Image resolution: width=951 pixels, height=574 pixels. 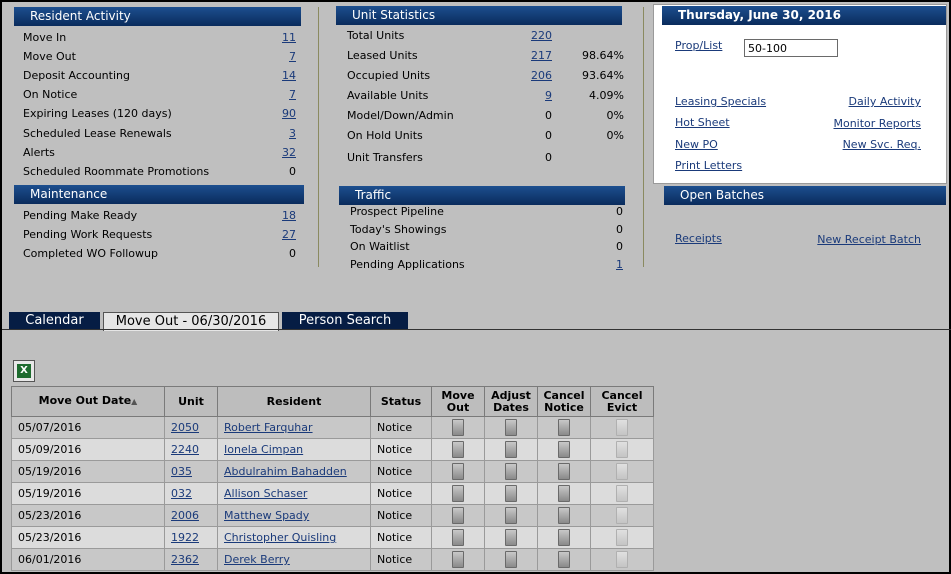 I want to click on percentage-value: 98.64%, so click(x=603, y=55).